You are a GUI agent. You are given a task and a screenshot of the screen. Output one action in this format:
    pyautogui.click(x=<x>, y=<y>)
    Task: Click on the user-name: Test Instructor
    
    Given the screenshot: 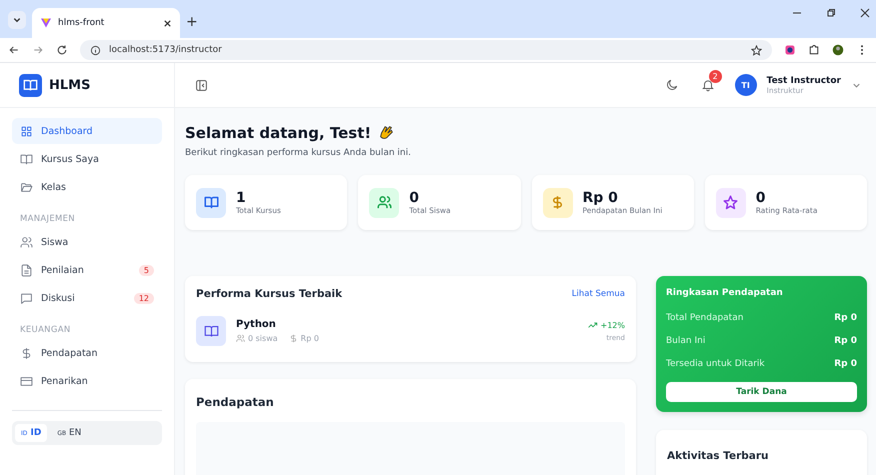 What is the action you would take?
    pyautogui.click(x=803, y=81)
    